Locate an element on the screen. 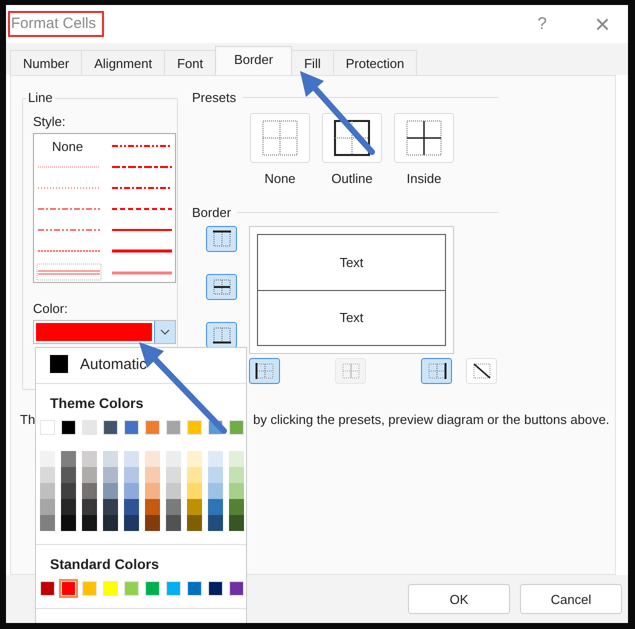  color-dropdown is located at coordinates (104, 332).